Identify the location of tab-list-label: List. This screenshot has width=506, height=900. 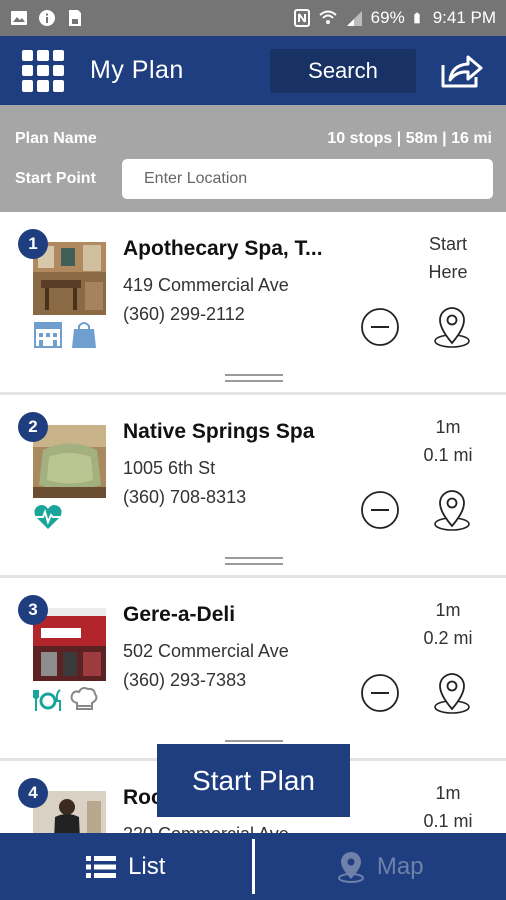
(147, 866).